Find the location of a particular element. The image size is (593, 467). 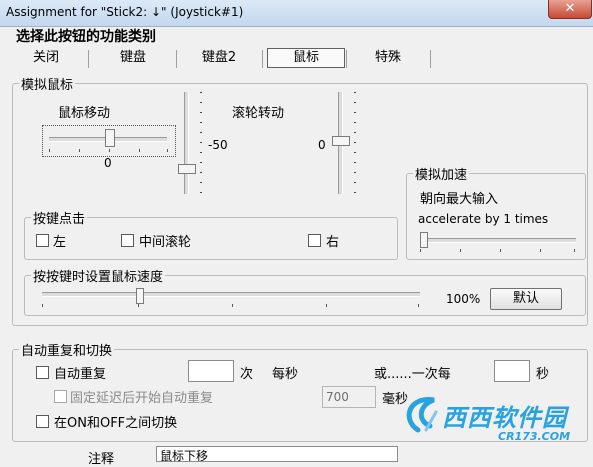

or-once-per-label: 或......一次每 is located at coordinates (412, 374).